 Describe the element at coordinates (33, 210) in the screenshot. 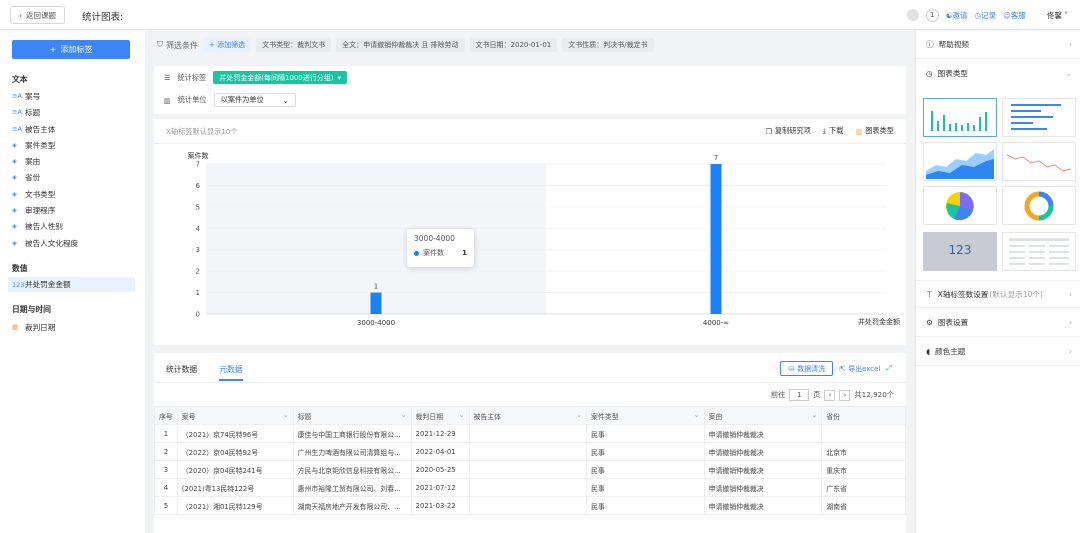

I see `sidebar-item-procedure: ◈ 审理程序` at that location.